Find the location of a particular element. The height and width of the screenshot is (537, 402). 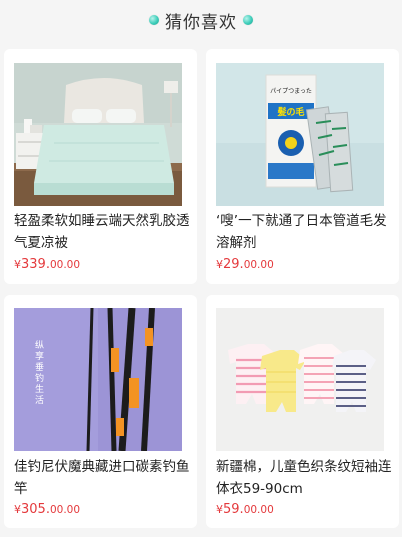

product-price: ¥59.00.00 is located at coordinates (245, 509).